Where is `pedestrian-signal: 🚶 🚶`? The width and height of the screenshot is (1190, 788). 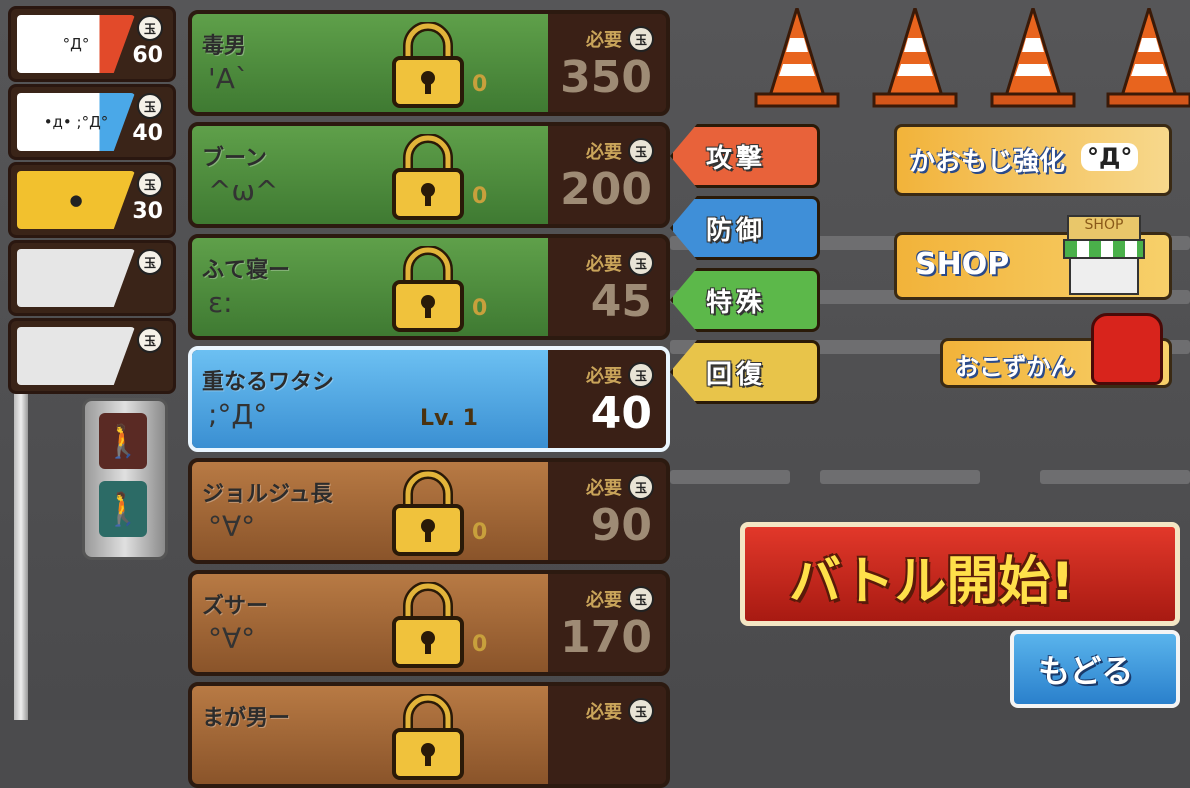 pedestrian-signal: 🚶 🚶 is located at coordinates (125, 479).